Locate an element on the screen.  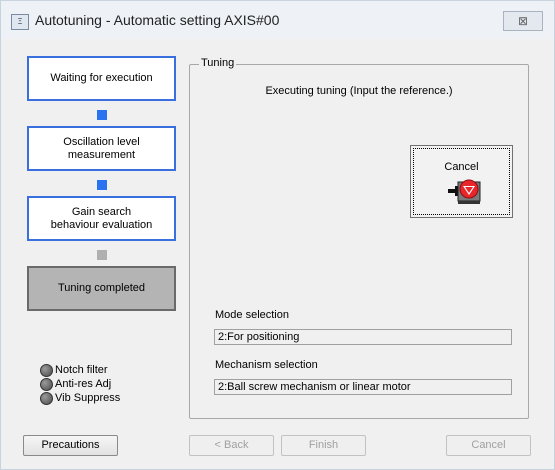
indicator-anti-res-adj: Anti-res Adj is located at coordinates (75, 384).